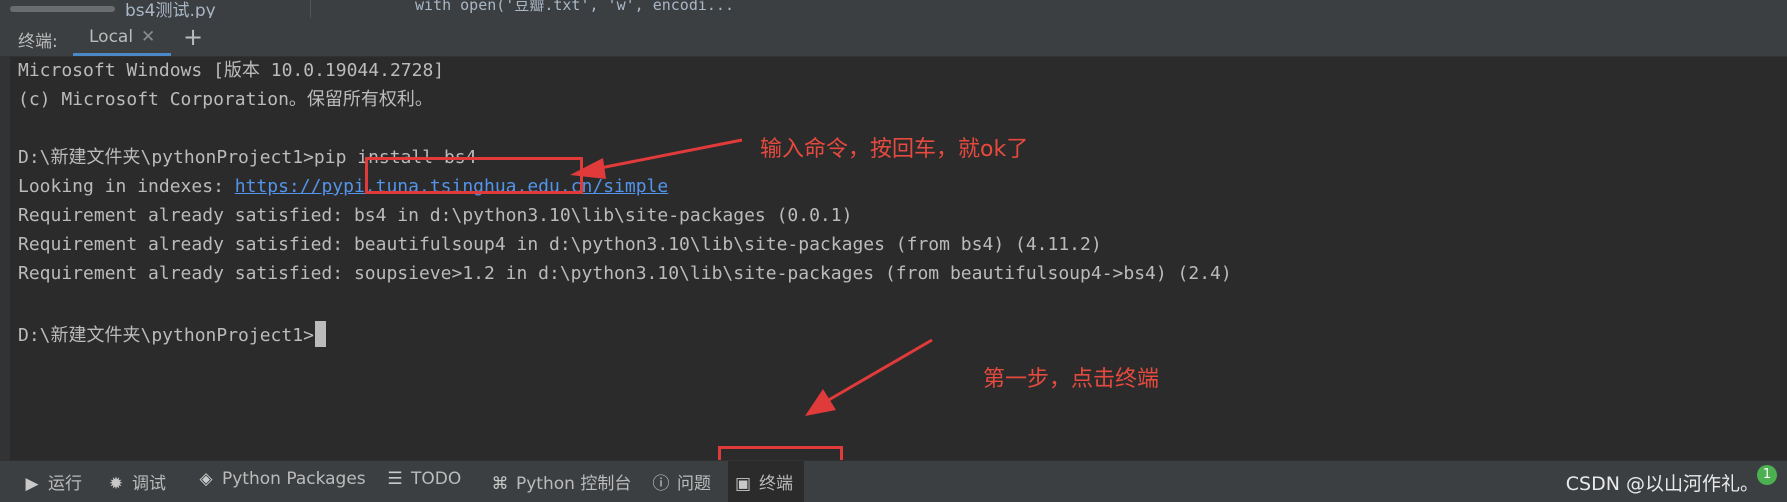 Image resolution: width=1787 pixels, height=502 pixels. What do you see at coordinates (1767, 475) in the screenshot?
I see `notification-badge: 1` at bounding box center [1767, 475].